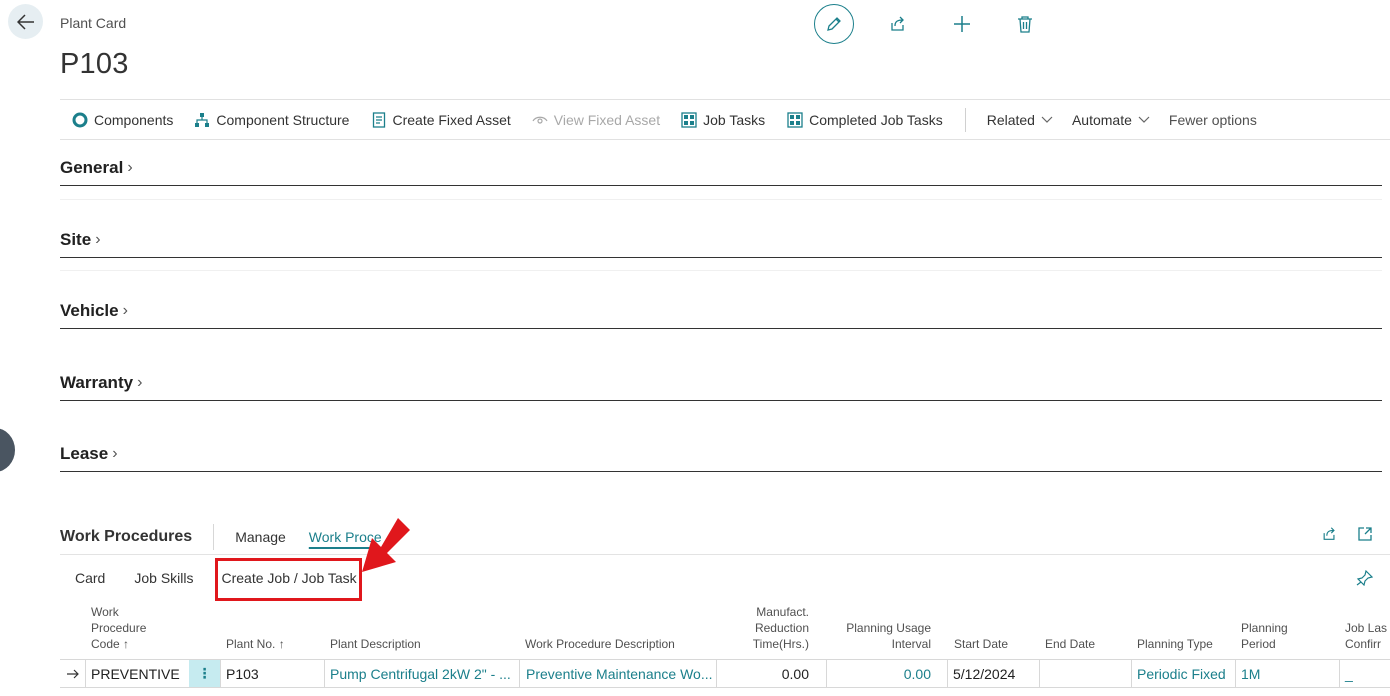 This screenshot has height=696, width=1390. I want to click on breadcrumb: Plant Card, so click(93, 23).